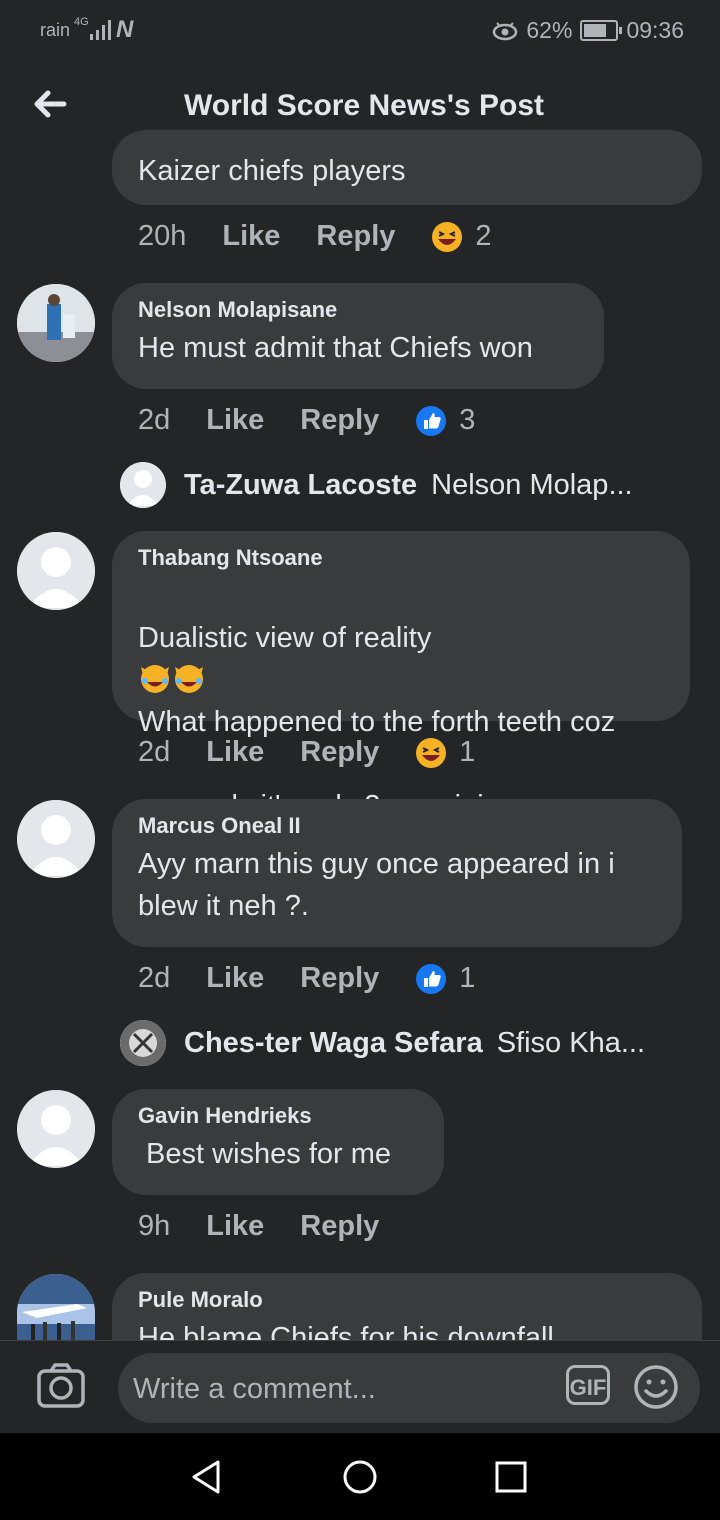 Image resolution: width=720 pixels, height=1520 pixels. Describe the element at coordinates (343, 1389) in the screenshot. I see `comment-input` at that location.